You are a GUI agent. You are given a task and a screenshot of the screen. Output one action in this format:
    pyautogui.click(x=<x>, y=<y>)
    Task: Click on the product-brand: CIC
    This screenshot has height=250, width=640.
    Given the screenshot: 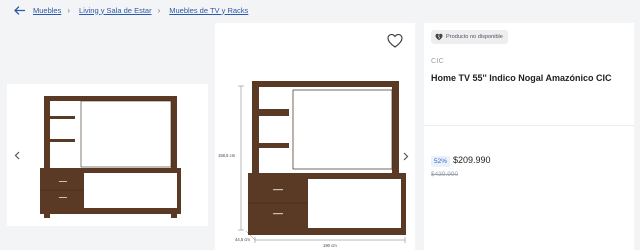 What is the action you would take?
    pyautogui.click(x=437, y=61)
    